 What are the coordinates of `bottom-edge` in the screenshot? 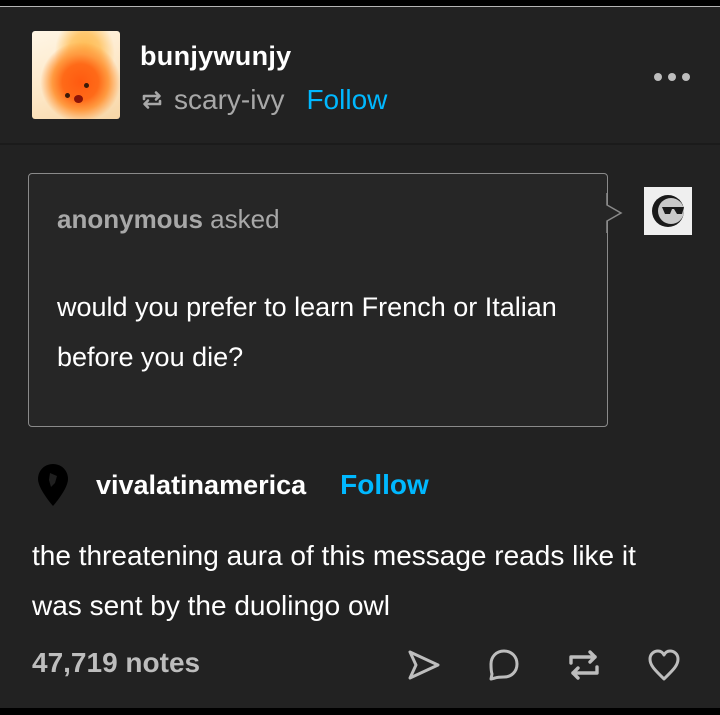 It's located at (360, 711).